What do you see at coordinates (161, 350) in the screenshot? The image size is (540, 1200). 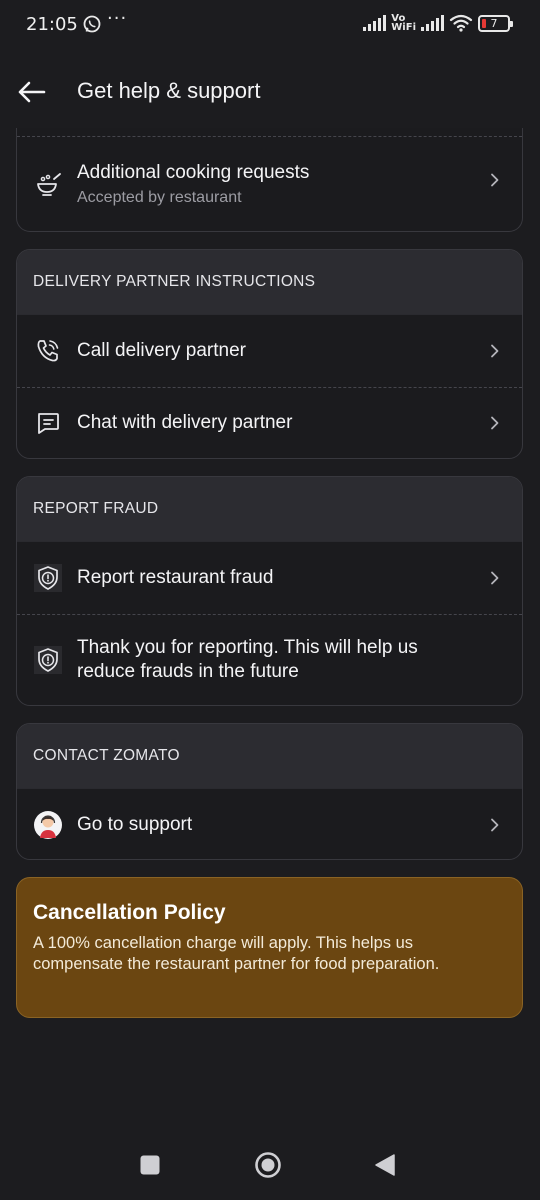 I see `row-label: Call delivery partner` at bounding box center [161, 350].